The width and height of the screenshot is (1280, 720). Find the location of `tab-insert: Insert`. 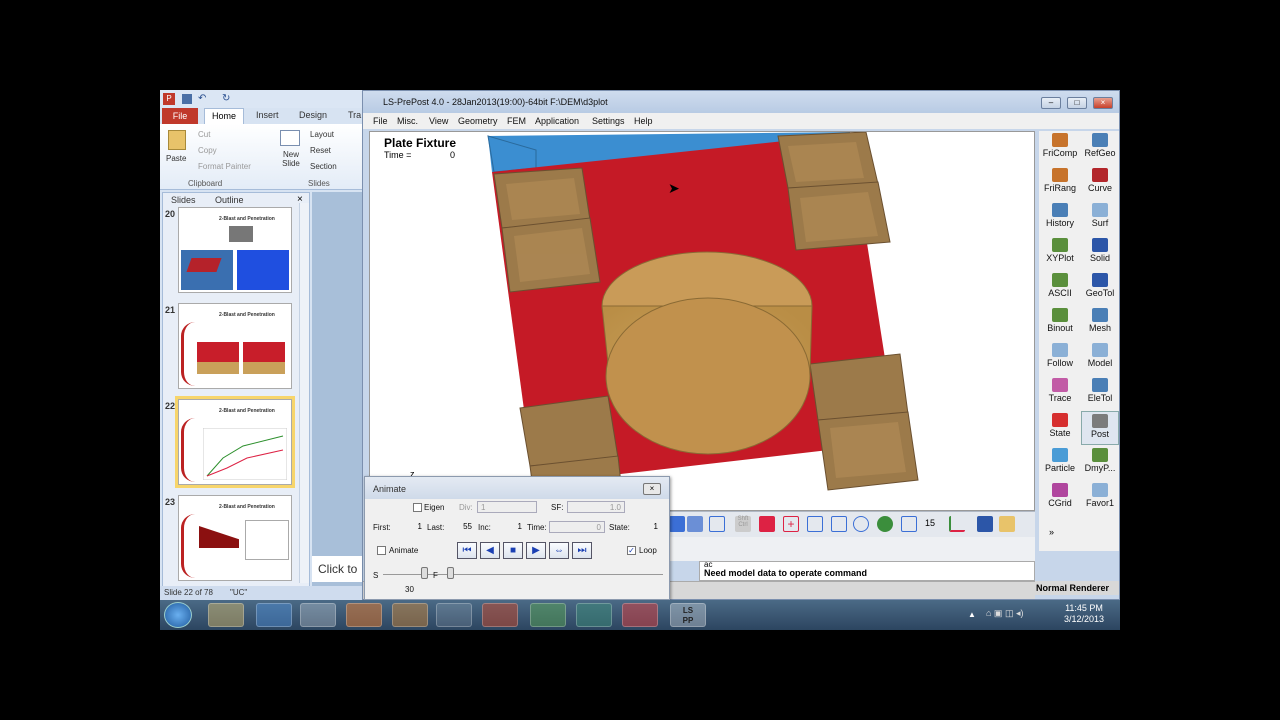

tab-insert: Insert is located at coordinates (267, 115).